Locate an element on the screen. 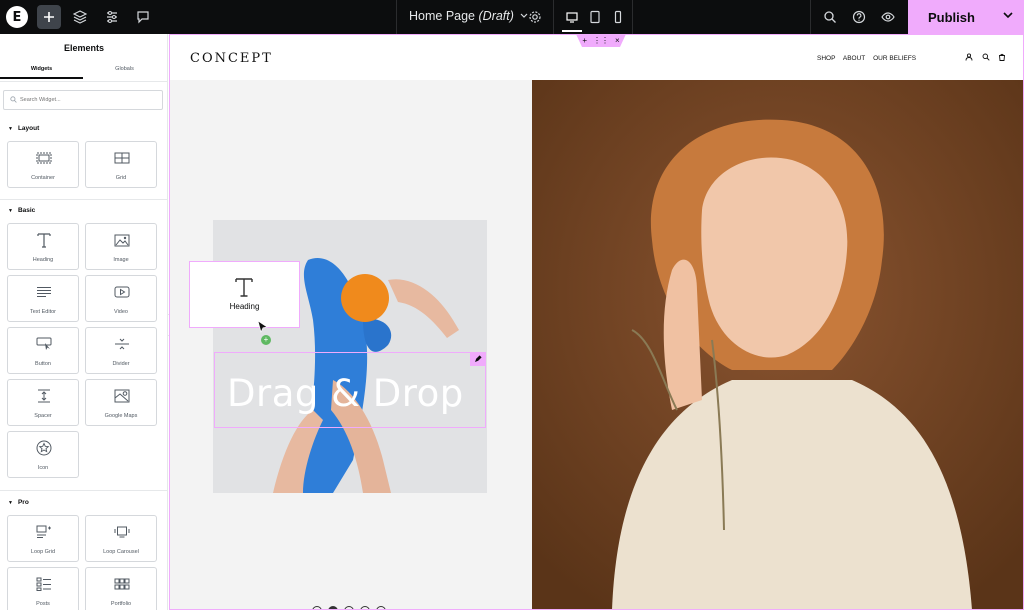 This screenshot has height=610, width=1024. widget-container: Container is located at coordinates (43, 164).